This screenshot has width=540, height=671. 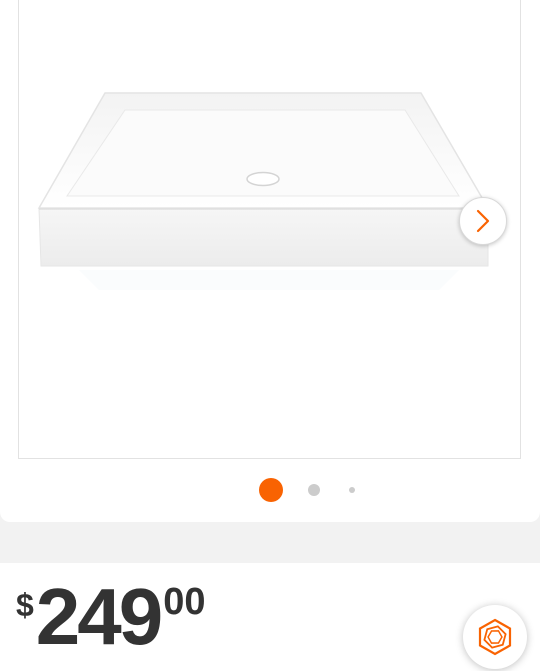 I want to click on chevron-right-icon, so click(x=483, y=221).